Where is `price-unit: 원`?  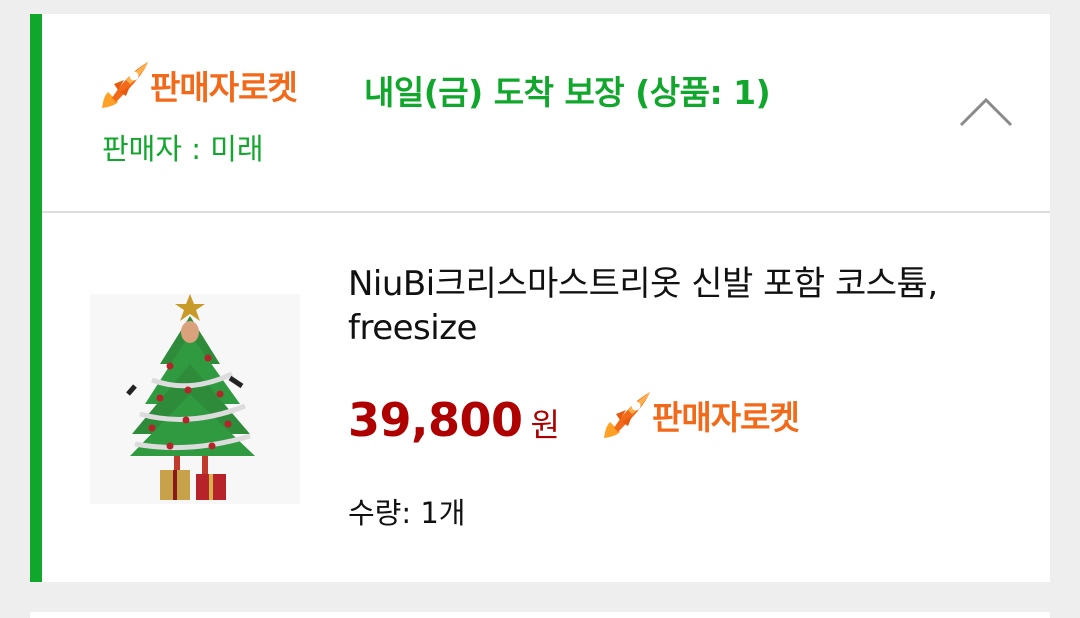
price-unit: 원 is located at coordinates (545, 425).